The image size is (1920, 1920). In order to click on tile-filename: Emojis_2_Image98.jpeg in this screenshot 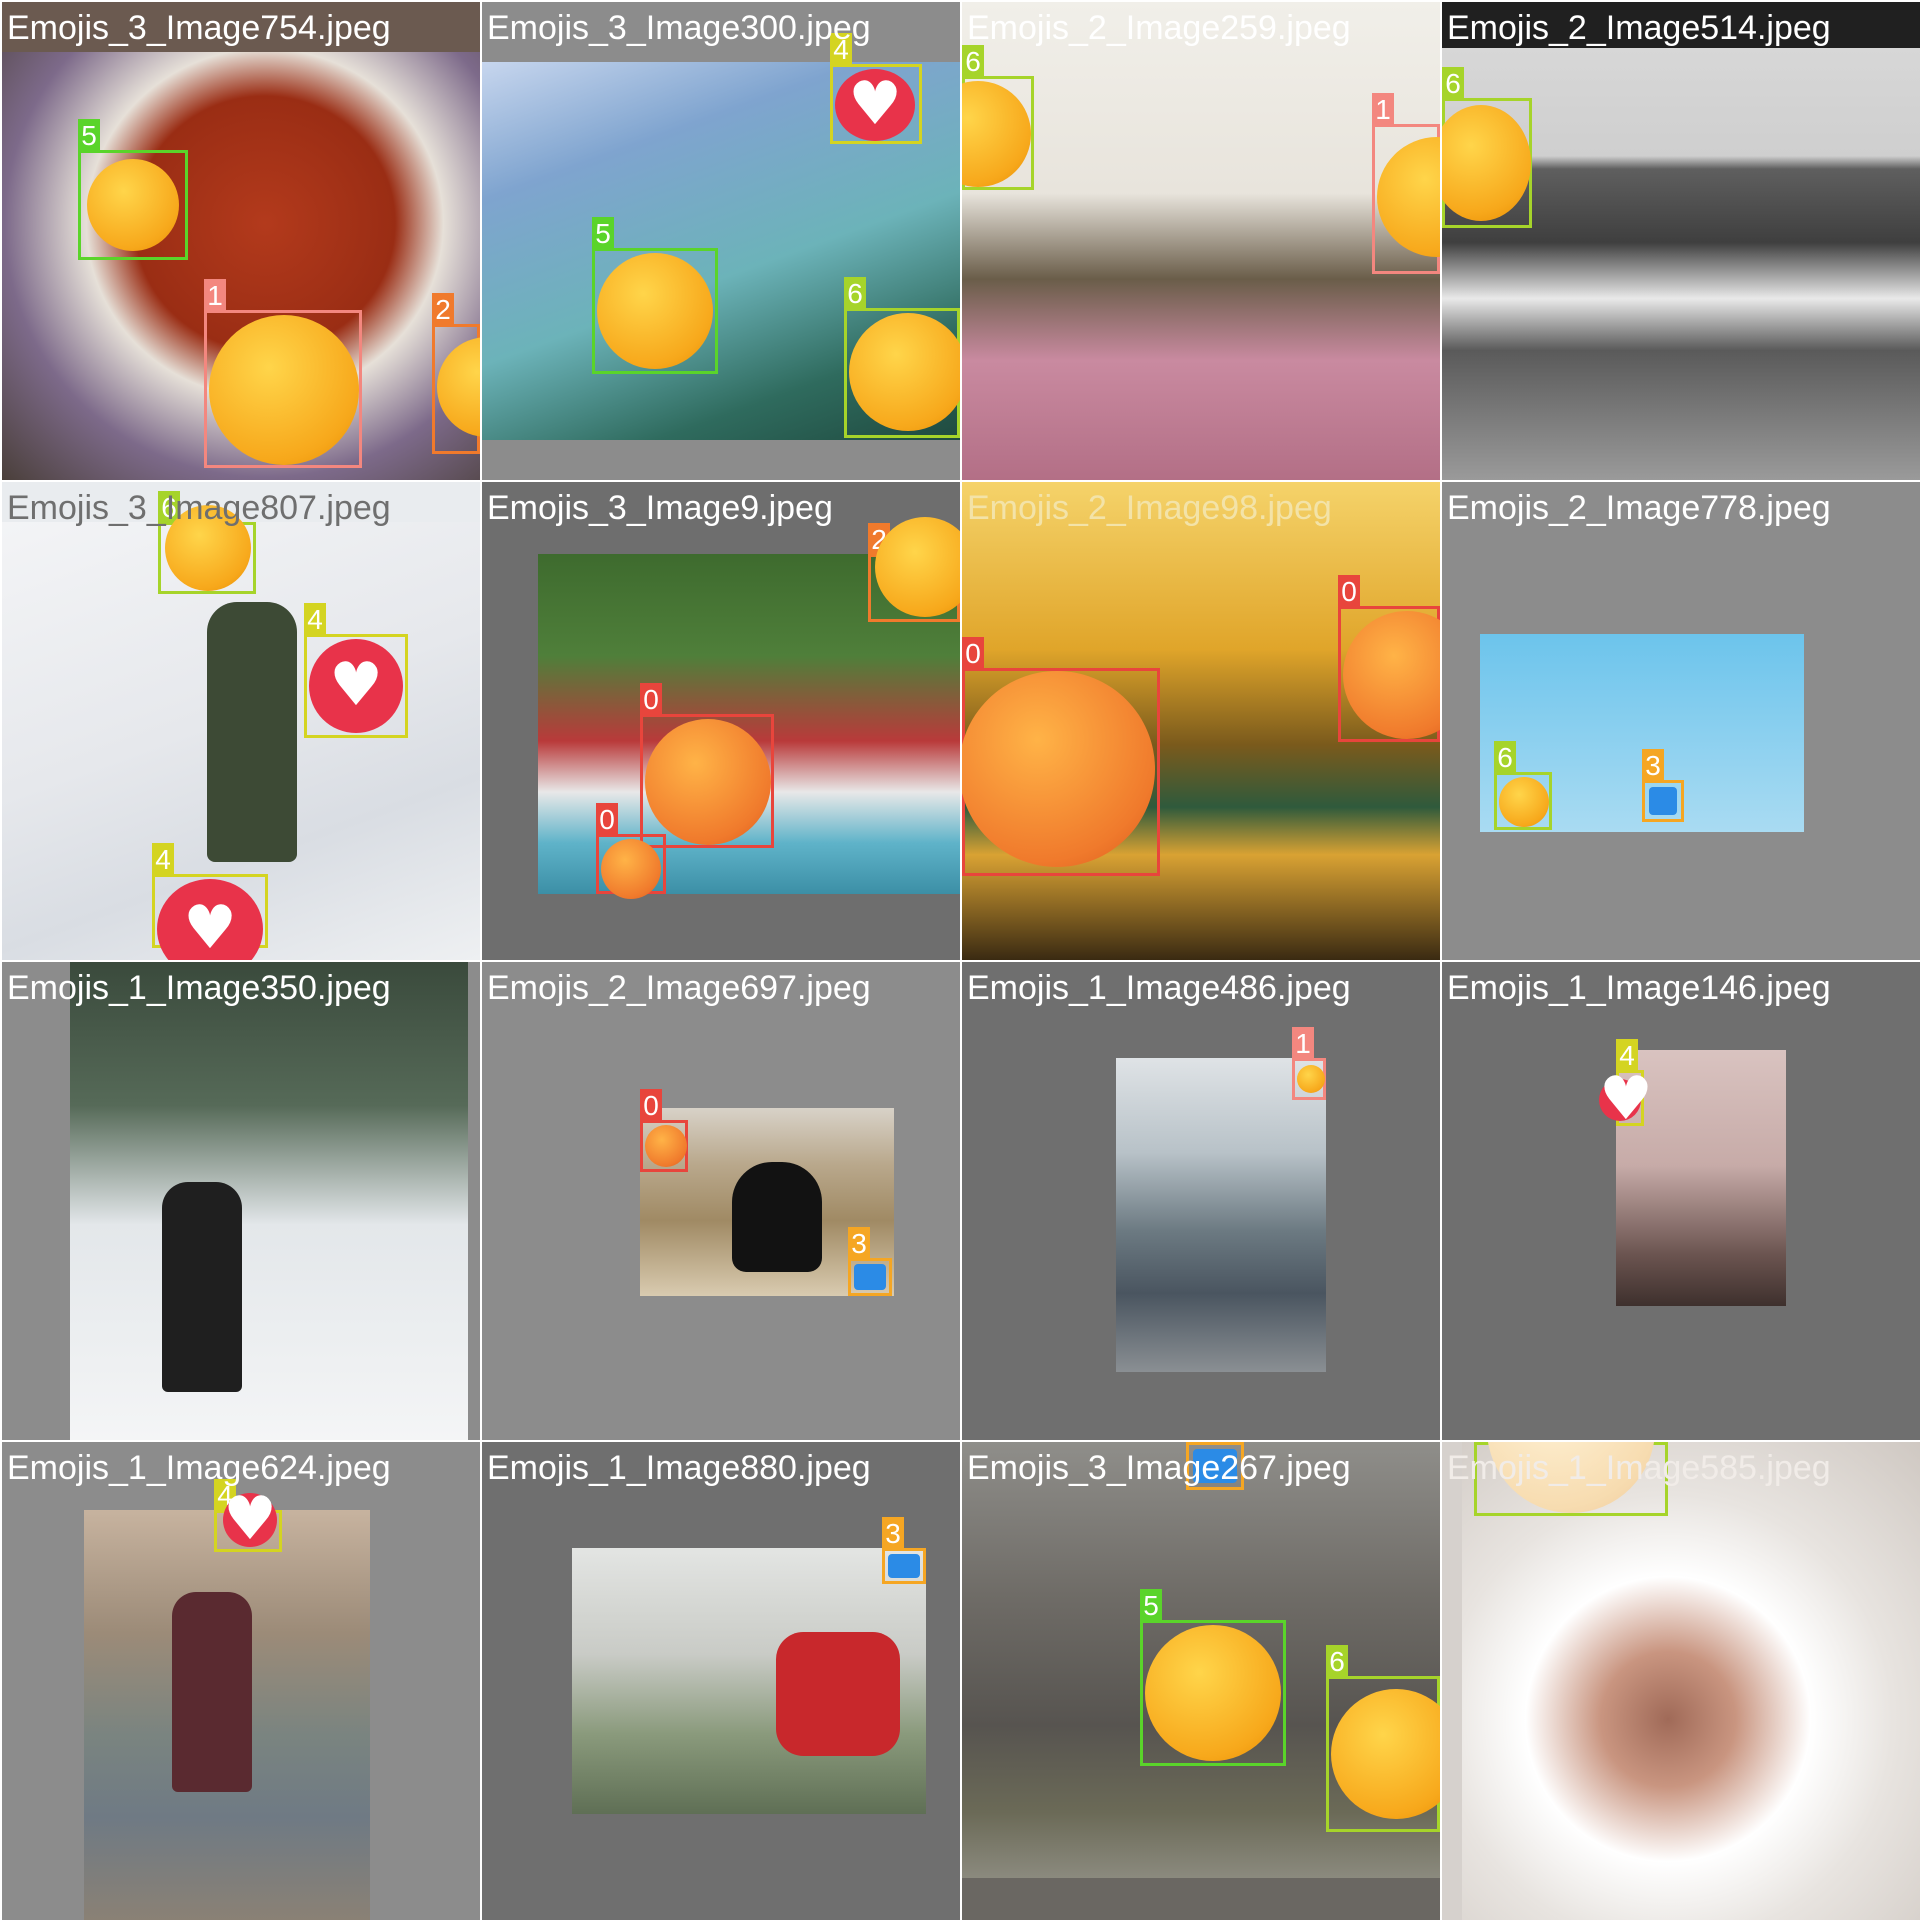, I will do `click(1149, 508)`.